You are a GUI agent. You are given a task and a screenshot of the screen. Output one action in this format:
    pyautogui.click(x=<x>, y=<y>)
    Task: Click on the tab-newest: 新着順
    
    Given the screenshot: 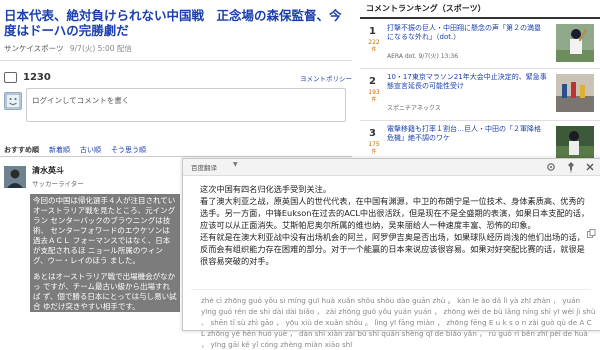 What is the action you would take?
    pyautogui.click(x=59, y=150)
    